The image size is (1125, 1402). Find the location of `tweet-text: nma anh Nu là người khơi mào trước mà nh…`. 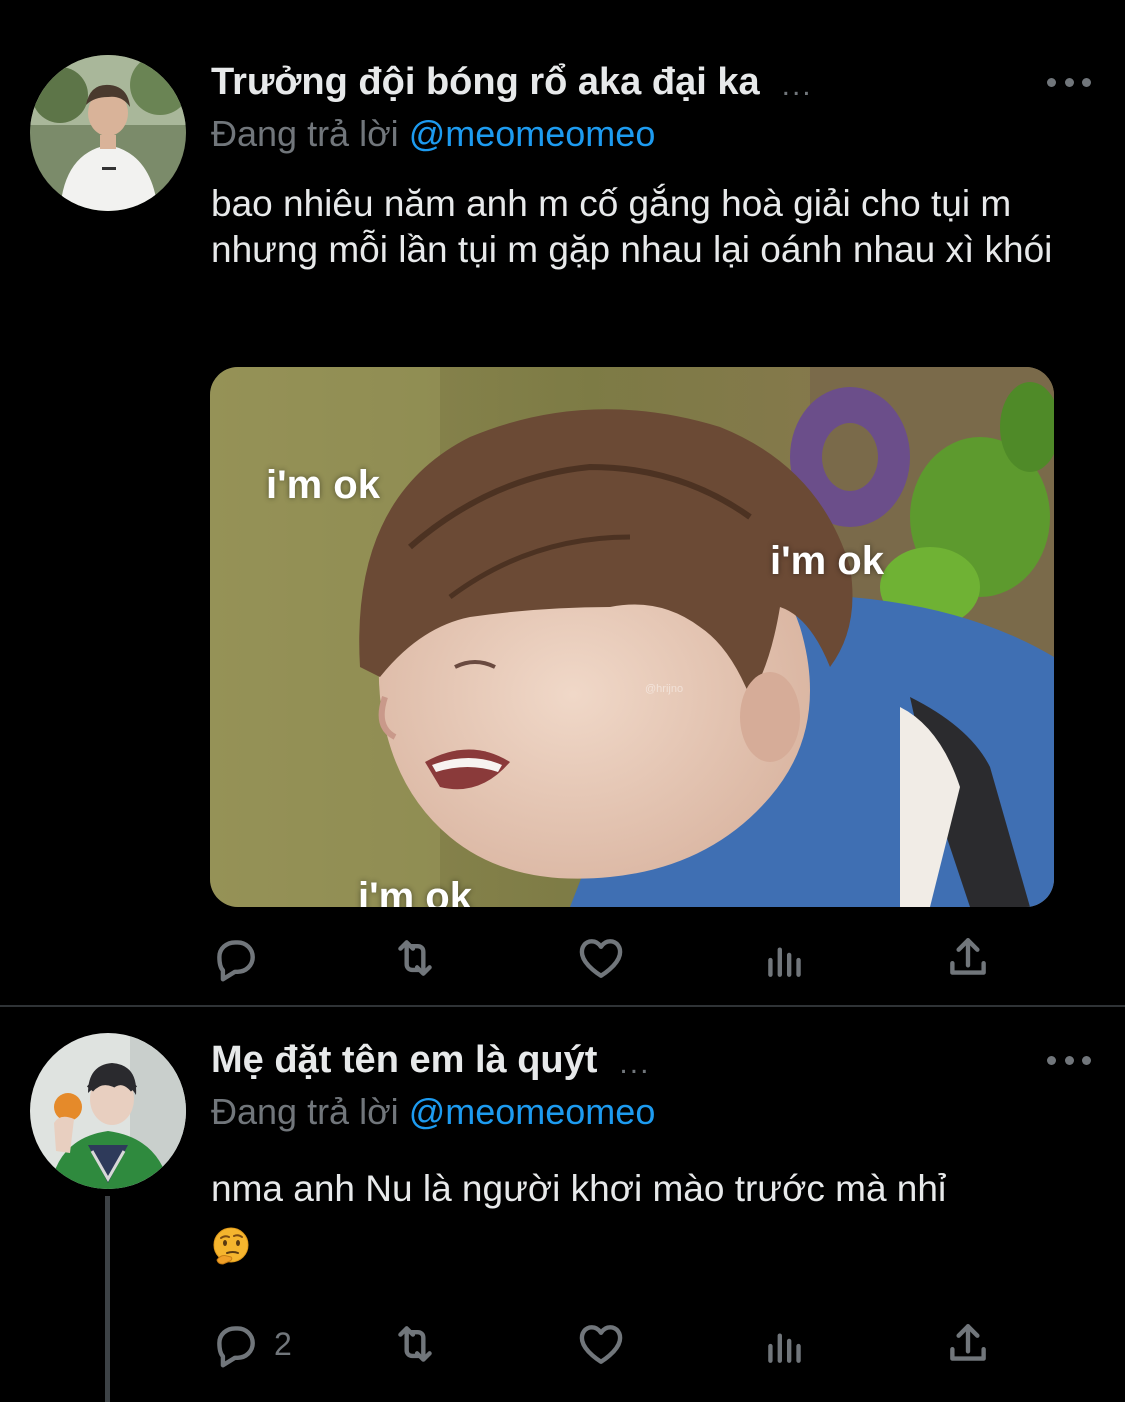

tweet-text: nma anh Nu là người khơi mào trước mà nh… is located at coordinates (579, 1188).